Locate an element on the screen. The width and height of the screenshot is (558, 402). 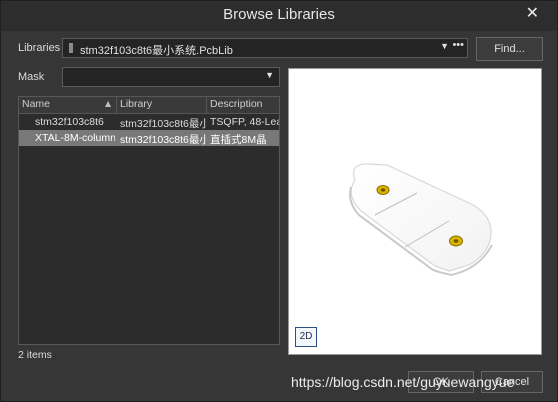
dialog-title: Browse Libraries is located at coordinates (279, 14).